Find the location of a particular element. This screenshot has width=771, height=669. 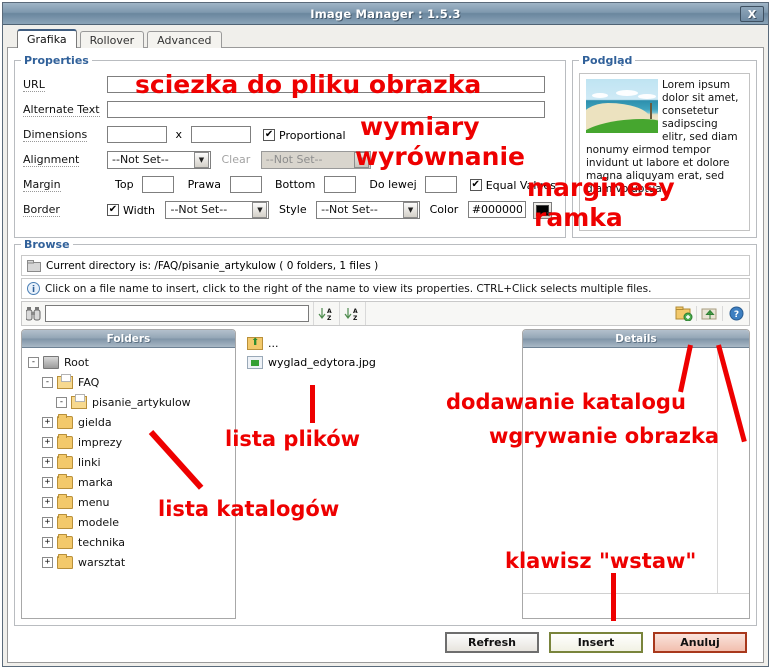

tab-rollover: Rollover is located at coordinates (112, 39).